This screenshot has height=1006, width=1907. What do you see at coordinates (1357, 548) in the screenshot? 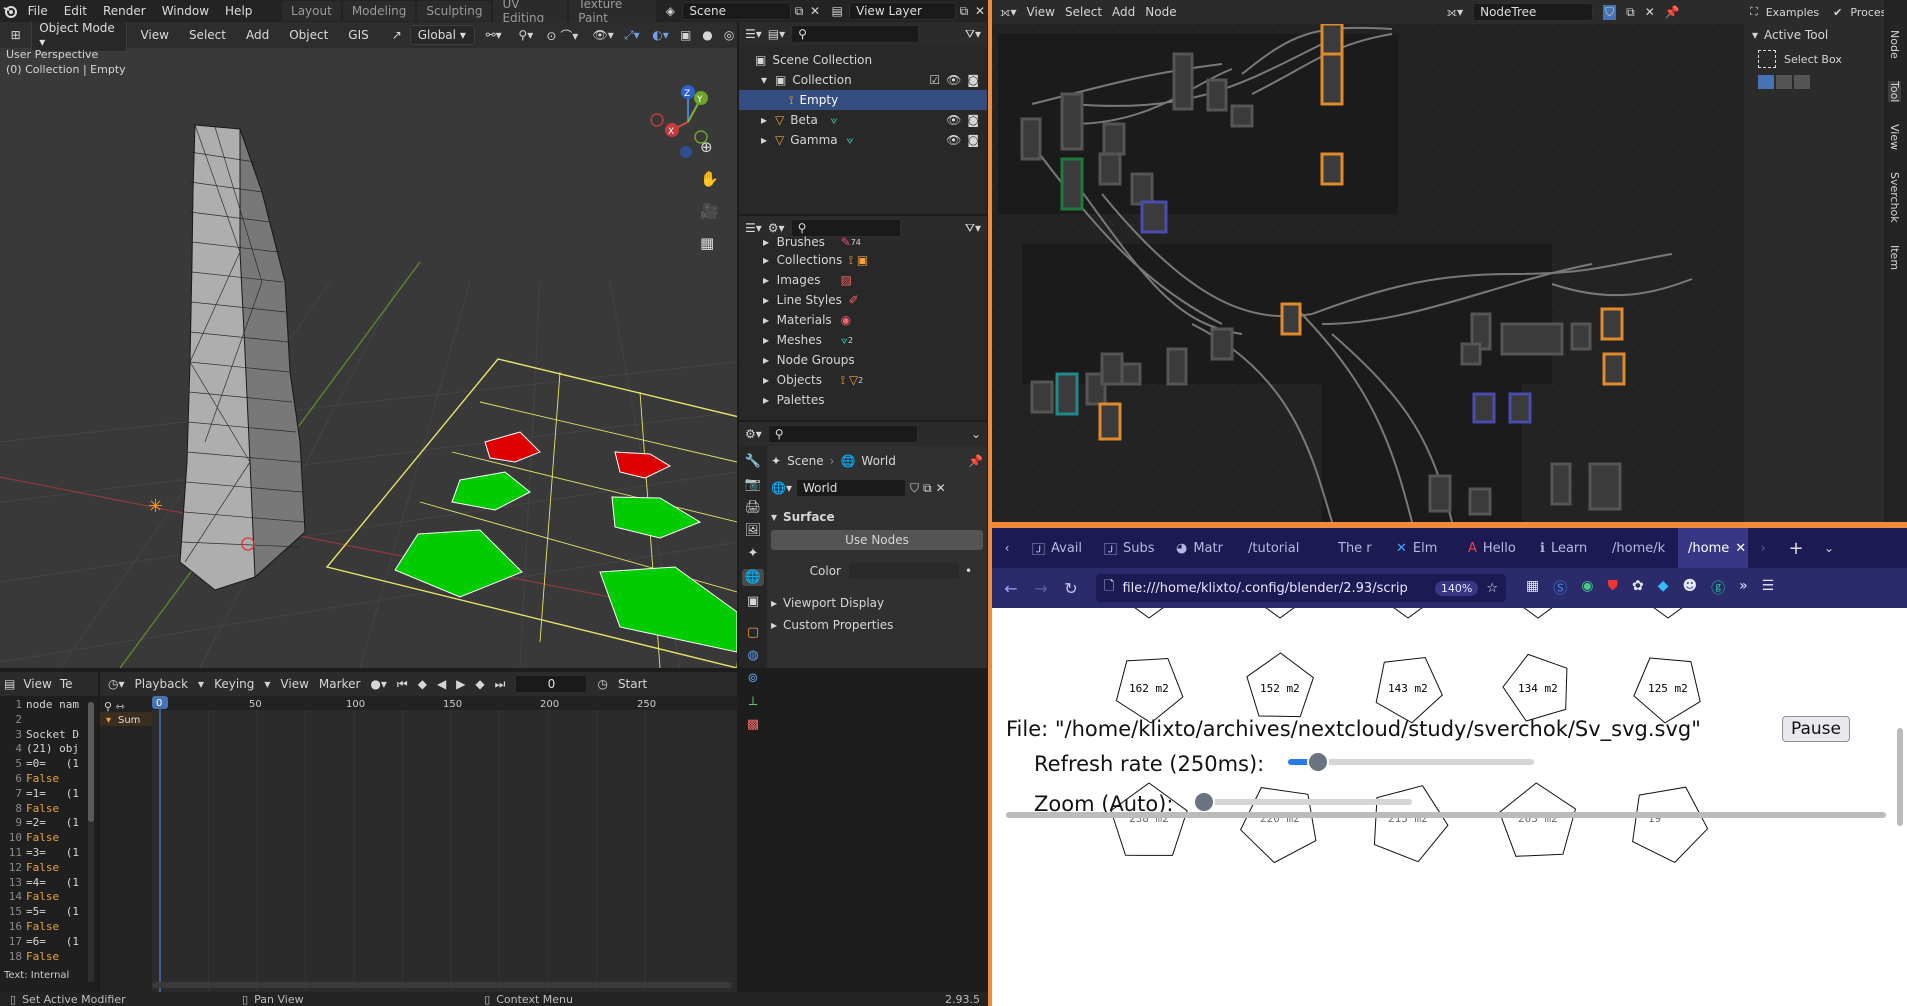
I see `browser-tab-5: The r` at bounding box center [1357, 548].